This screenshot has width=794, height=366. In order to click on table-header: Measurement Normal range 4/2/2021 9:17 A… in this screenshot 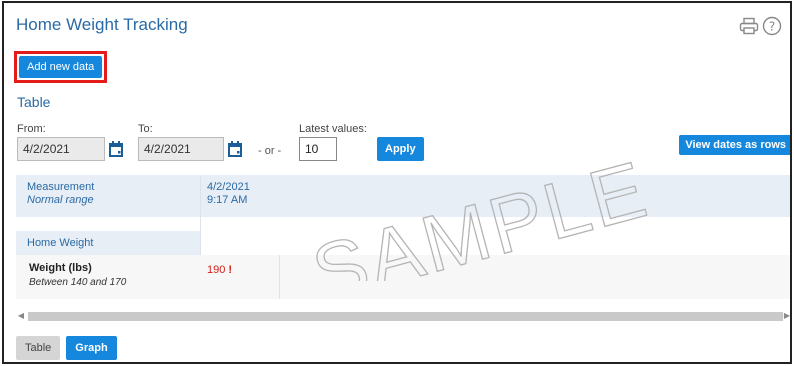, I will do `click(403, 196)`.